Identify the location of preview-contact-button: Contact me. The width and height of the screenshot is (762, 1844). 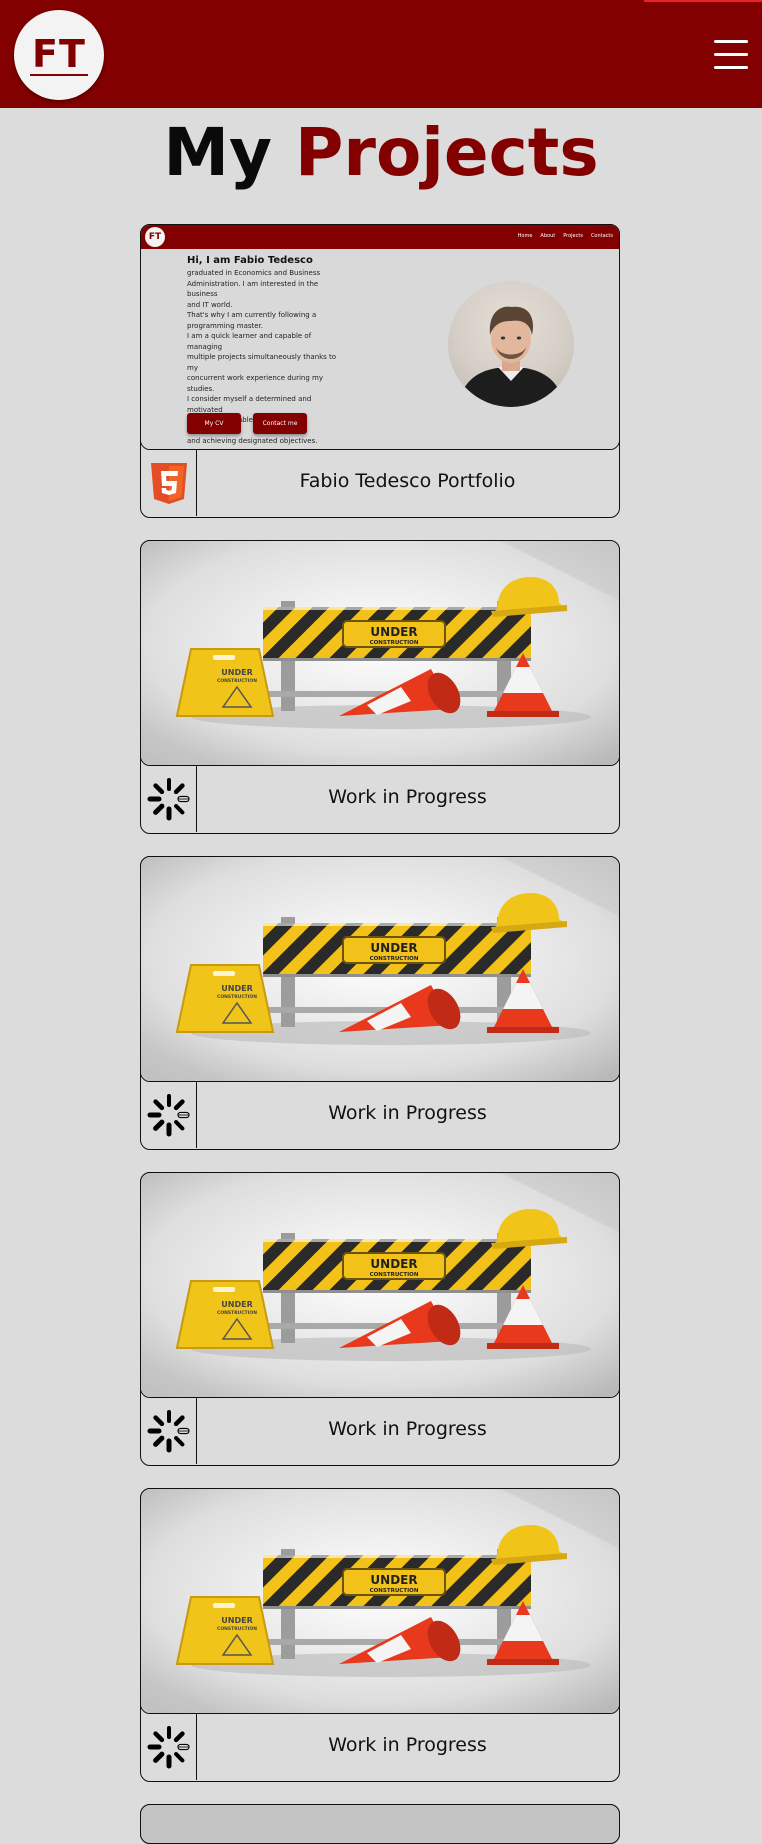
(280, 423).